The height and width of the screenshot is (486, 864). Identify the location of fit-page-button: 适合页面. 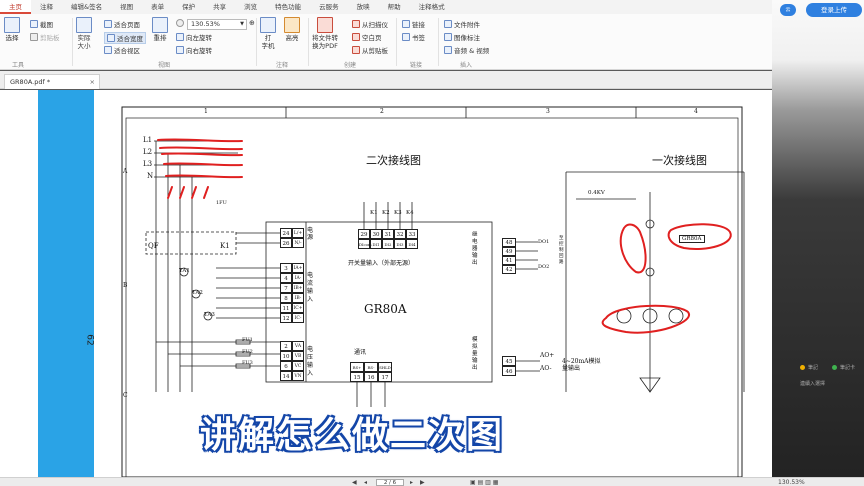
(122, 24).